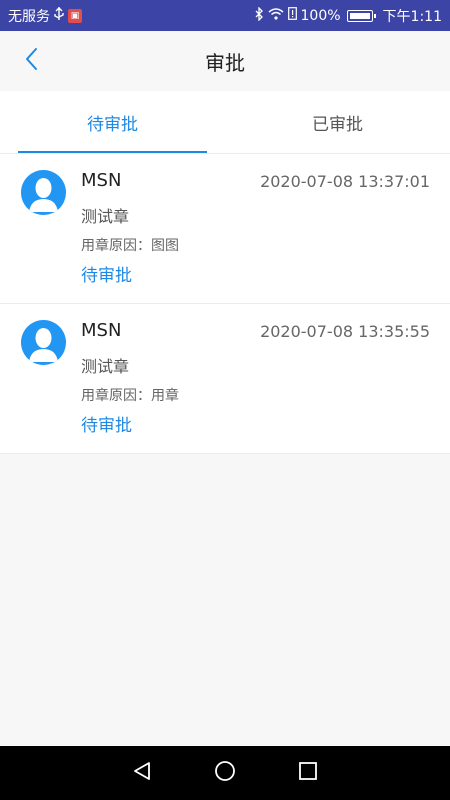  I want to click on nav-home-icon, so click(225, 773).